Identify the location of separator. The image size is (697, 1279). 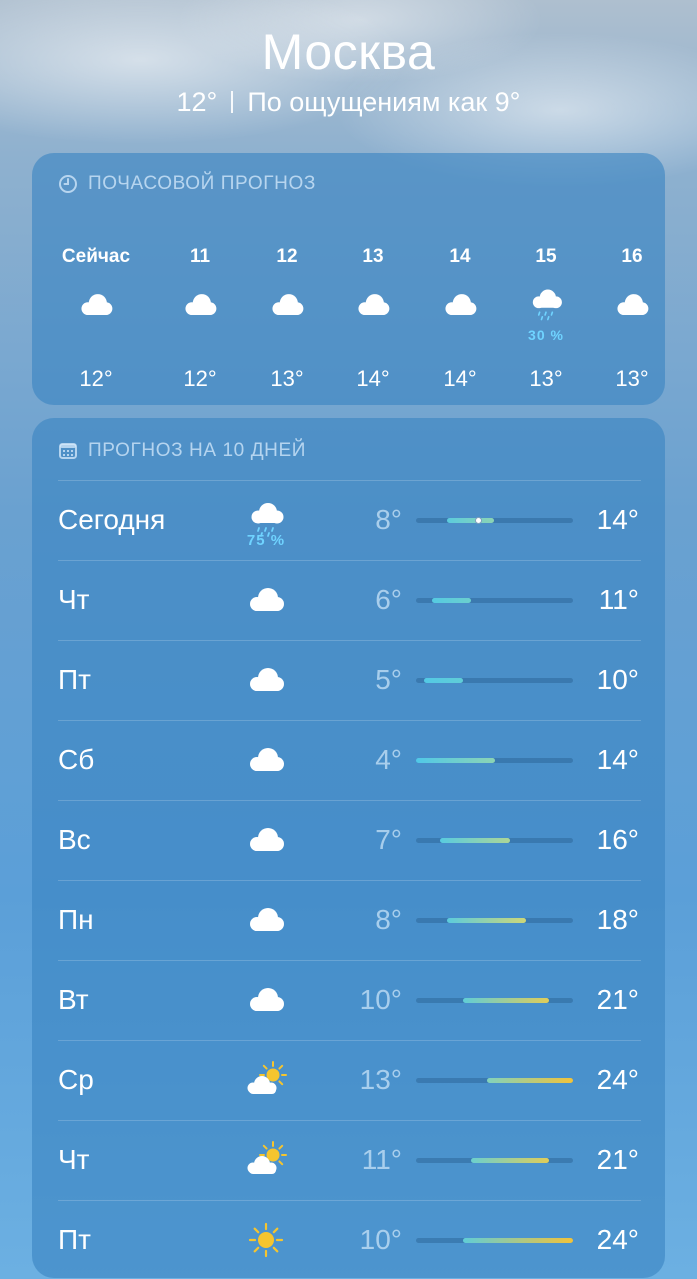
(232, 102).